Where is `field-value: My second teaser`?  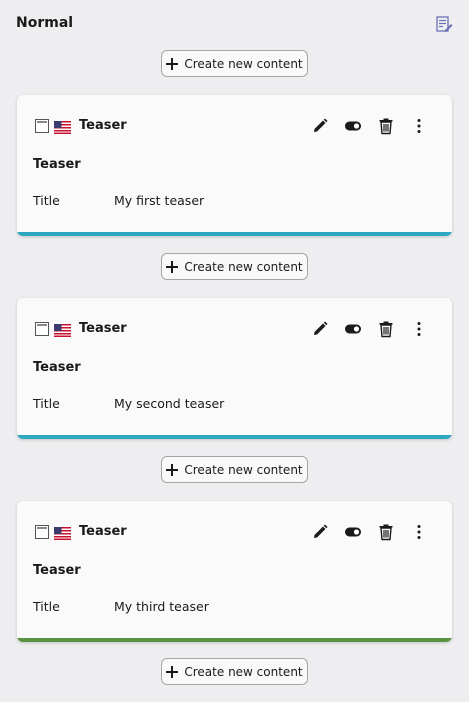
field-value: My second teaser is located at coordinates (169, 403).